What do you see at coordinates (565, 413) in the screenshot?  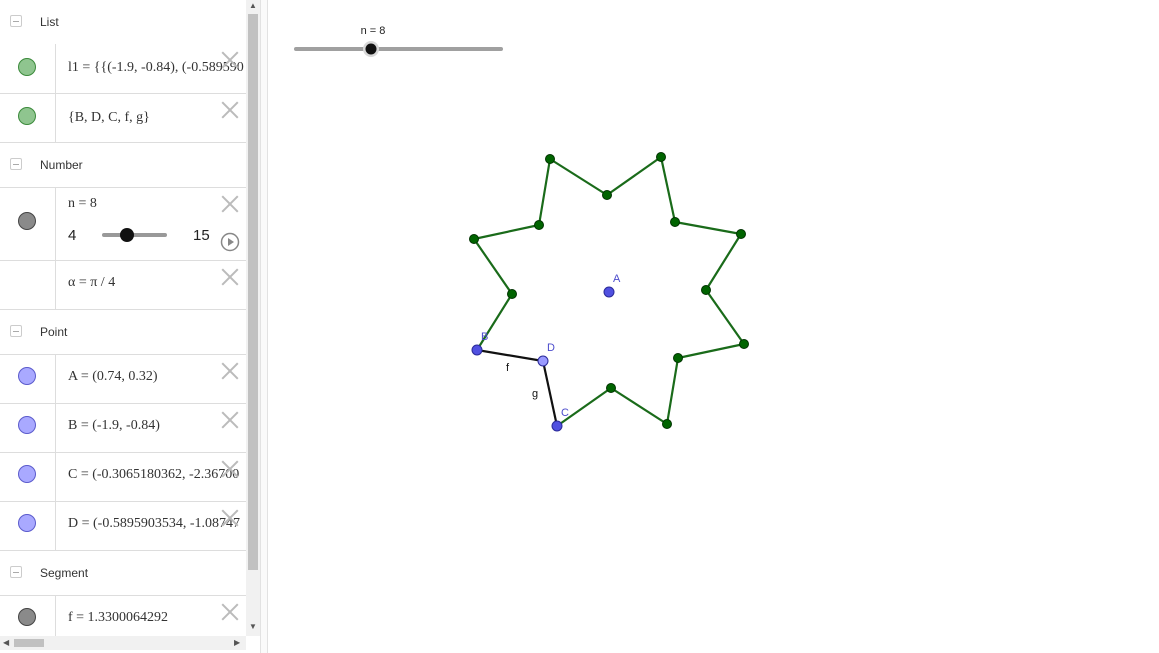 I see `label-C: C` at bounding box center [565, 413].